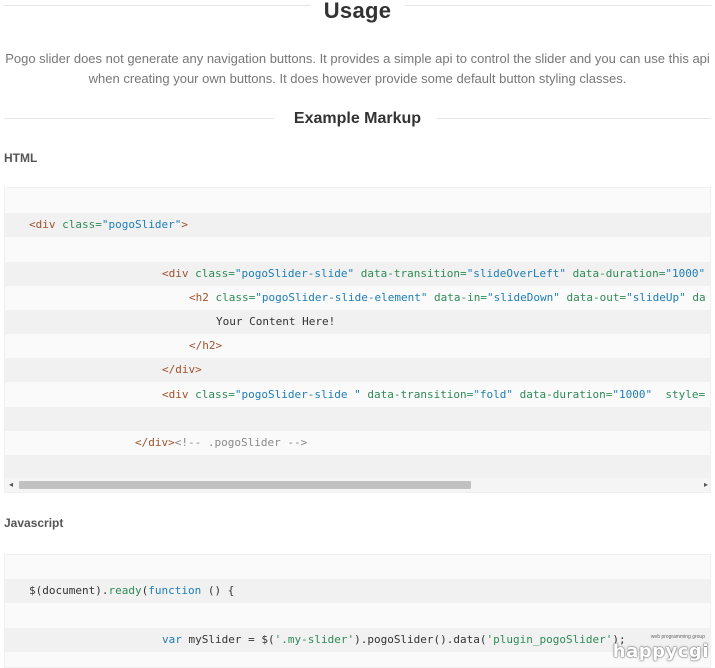 This screenshot has height=668, width=715. Describe the element at coordinates (523, 297) in the screenshot. I see `code-token: "slideDown"` at that location.